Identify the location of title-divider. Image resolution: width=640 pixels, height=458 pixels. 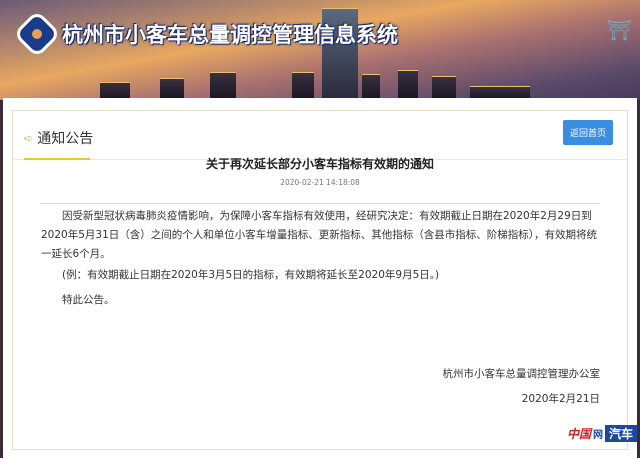
(320, 203).